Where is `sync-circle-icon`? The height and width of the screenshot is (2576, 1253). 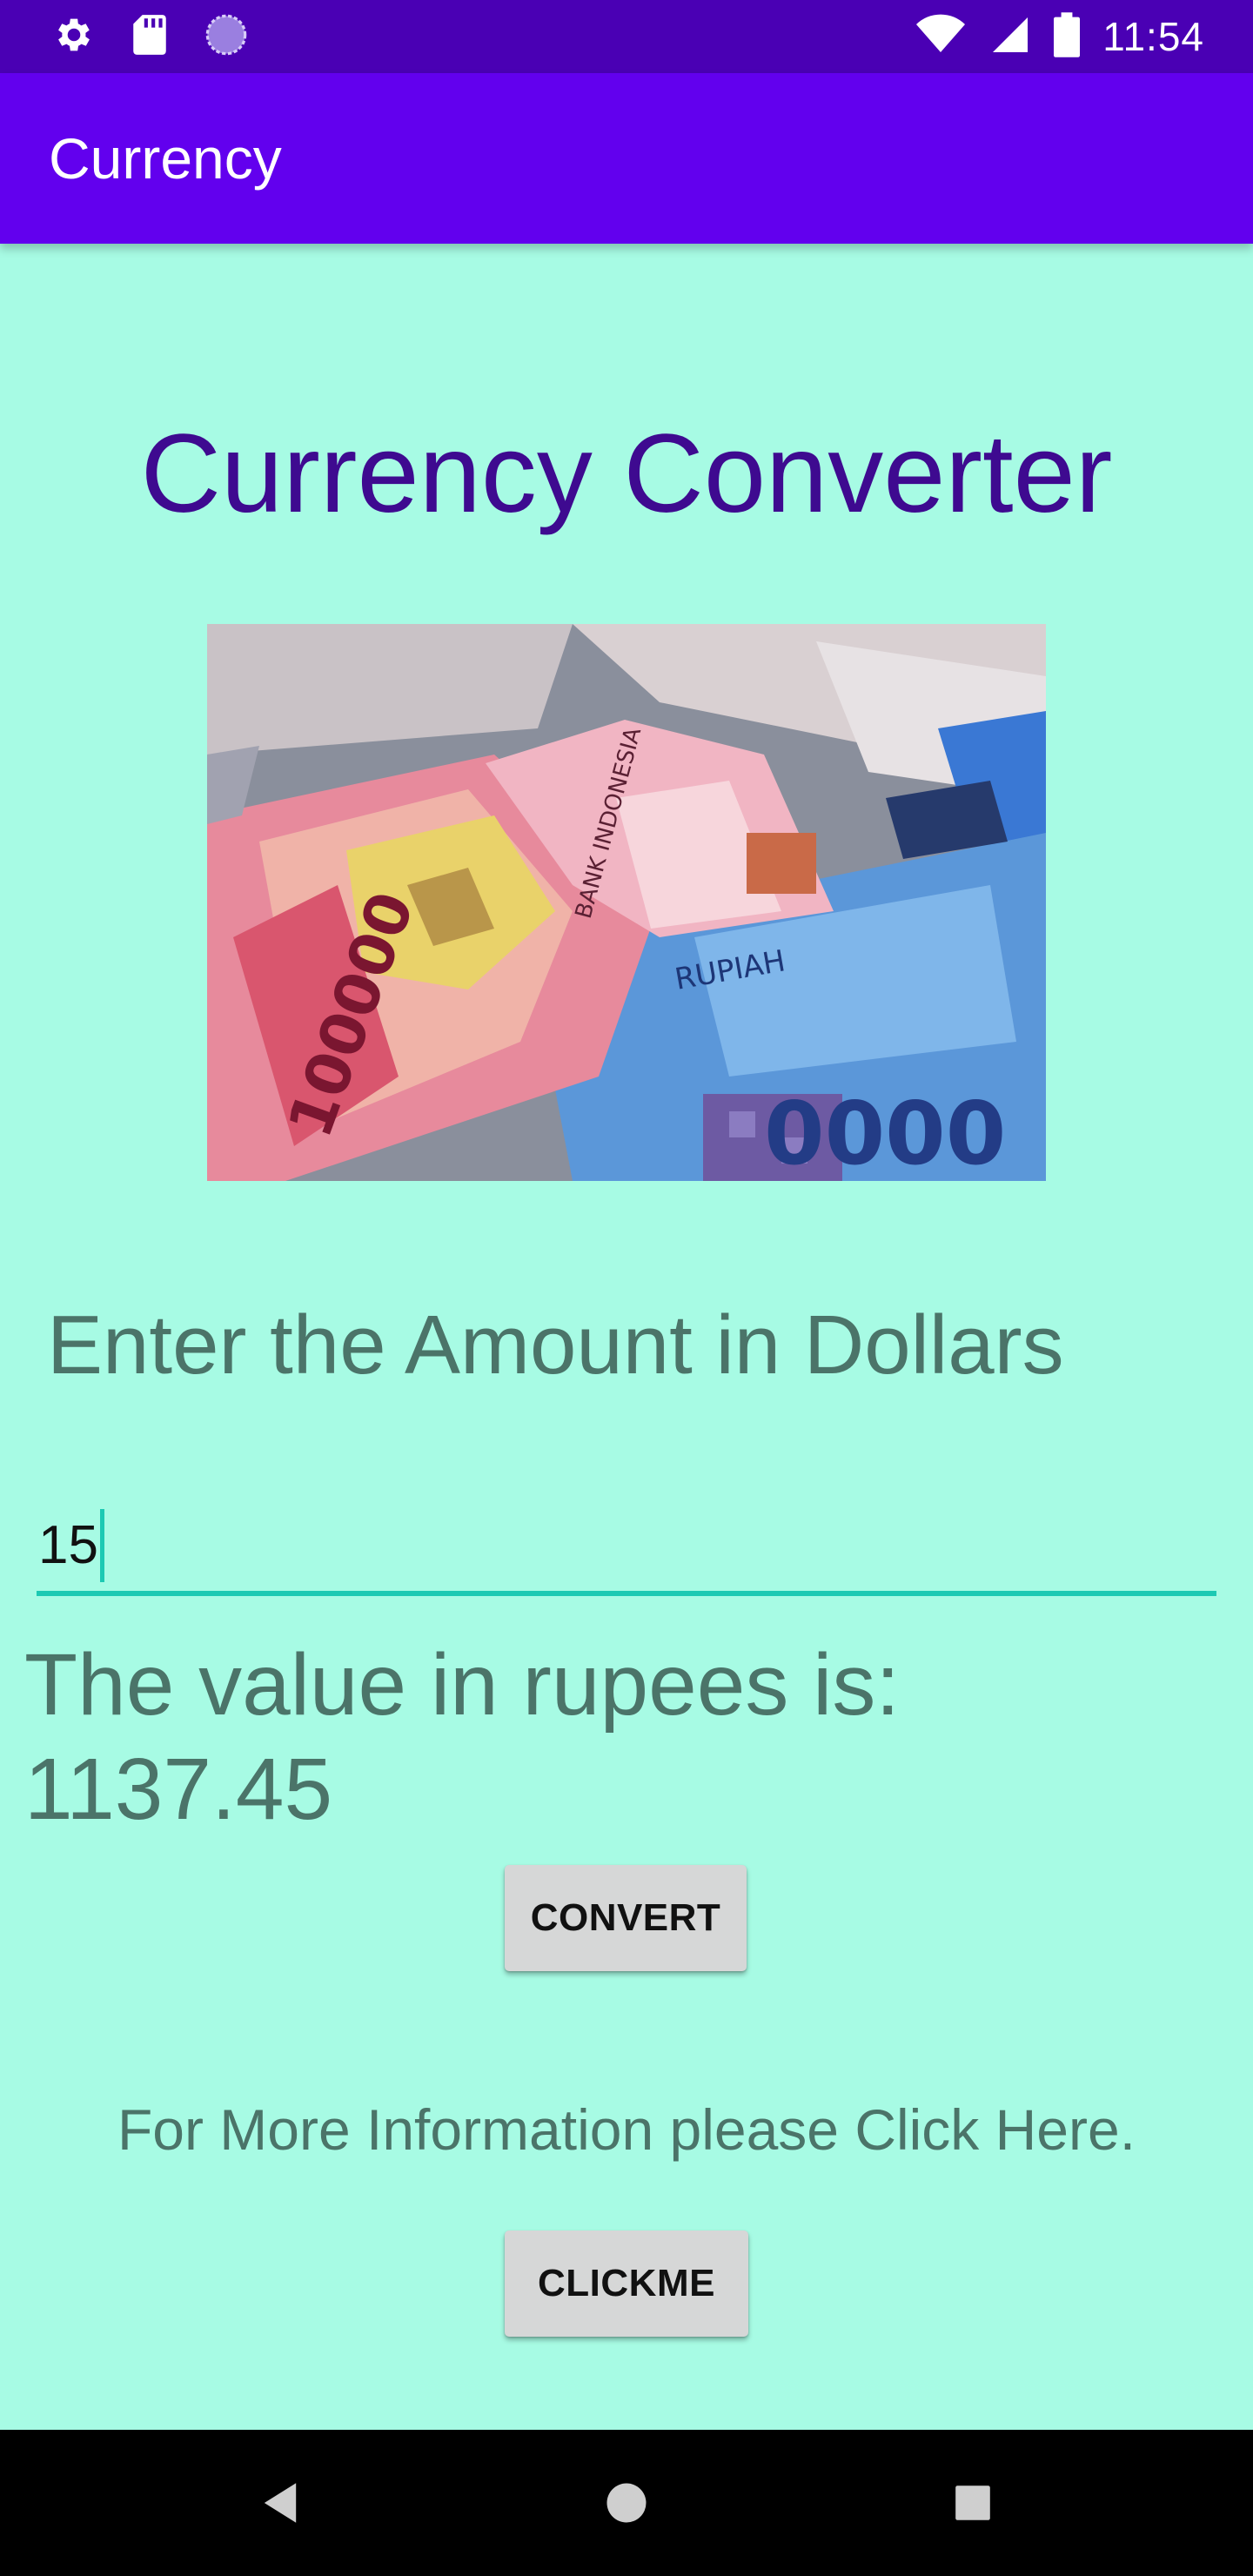 sync-circle-icon is located at coordinates (226, 37).